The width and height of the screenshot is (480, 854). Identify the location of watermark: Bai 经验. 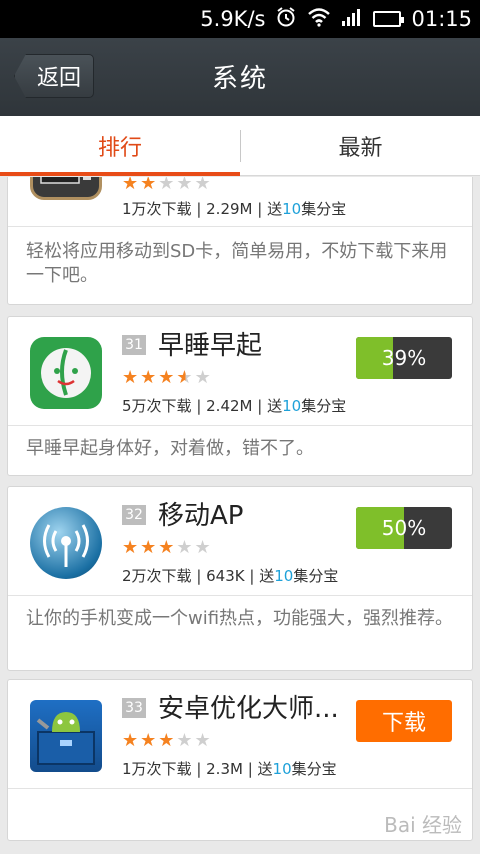
(423, 825).